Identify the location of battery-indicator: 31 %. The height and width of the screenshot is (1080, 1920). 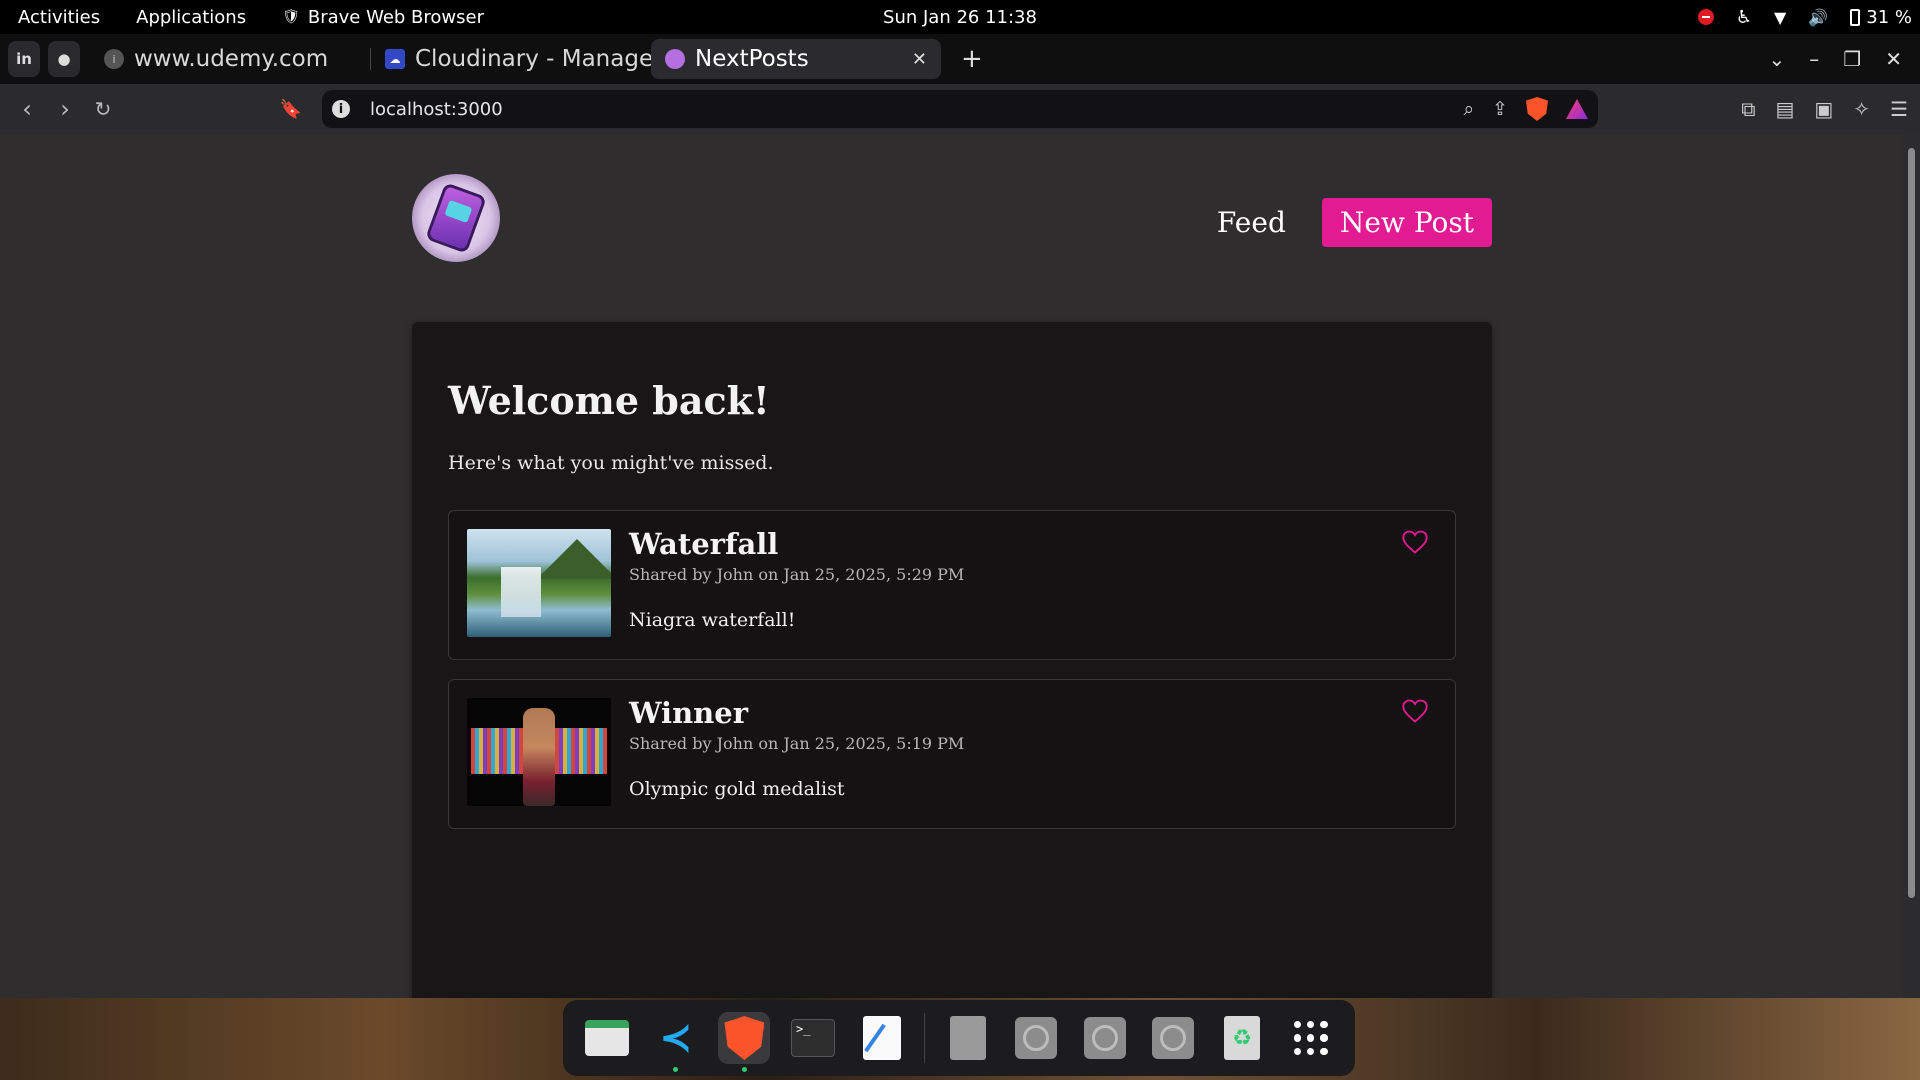
(1881, 17).